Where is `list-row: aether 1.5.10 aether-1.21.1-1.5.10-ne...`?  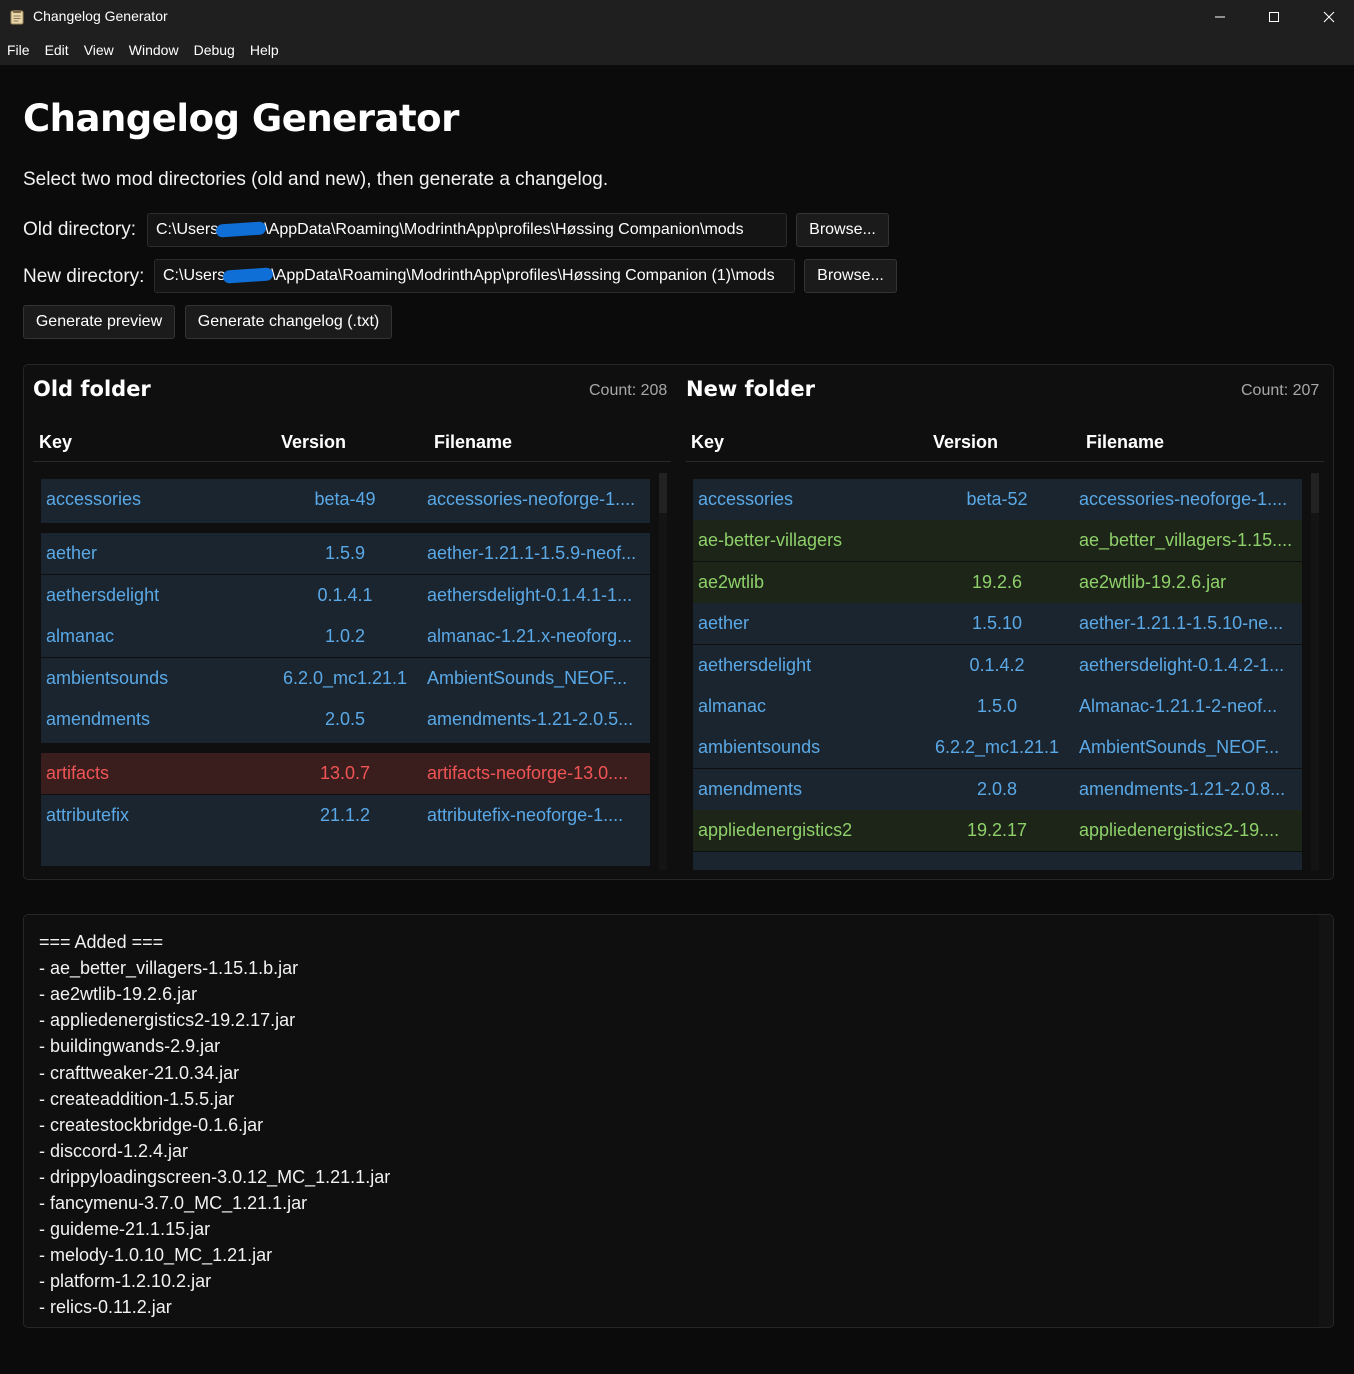
list-row: aether 1.5.10 aether-1.21.1-1.5.10-ne... is located at coordinates (997, 624).